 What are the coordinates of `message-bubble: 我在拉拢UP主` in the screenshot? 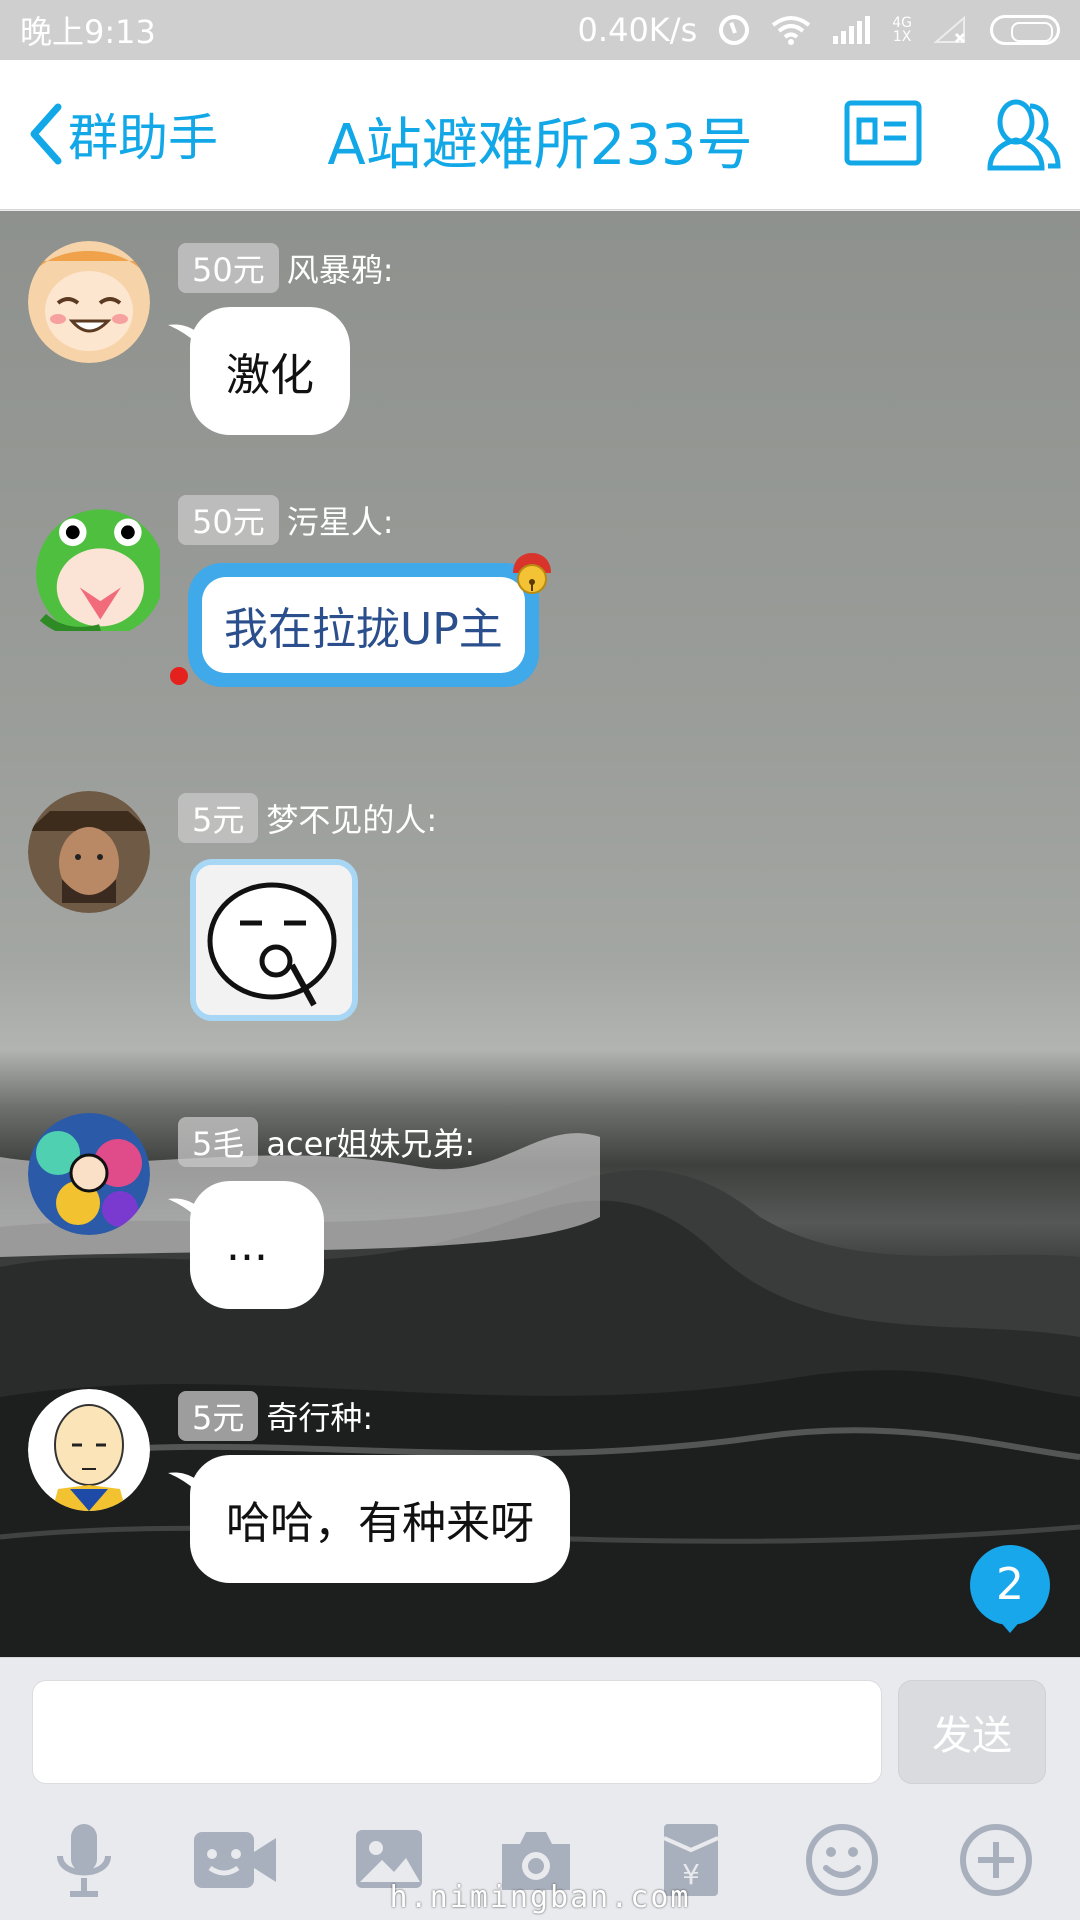 It's located at (360, 620).